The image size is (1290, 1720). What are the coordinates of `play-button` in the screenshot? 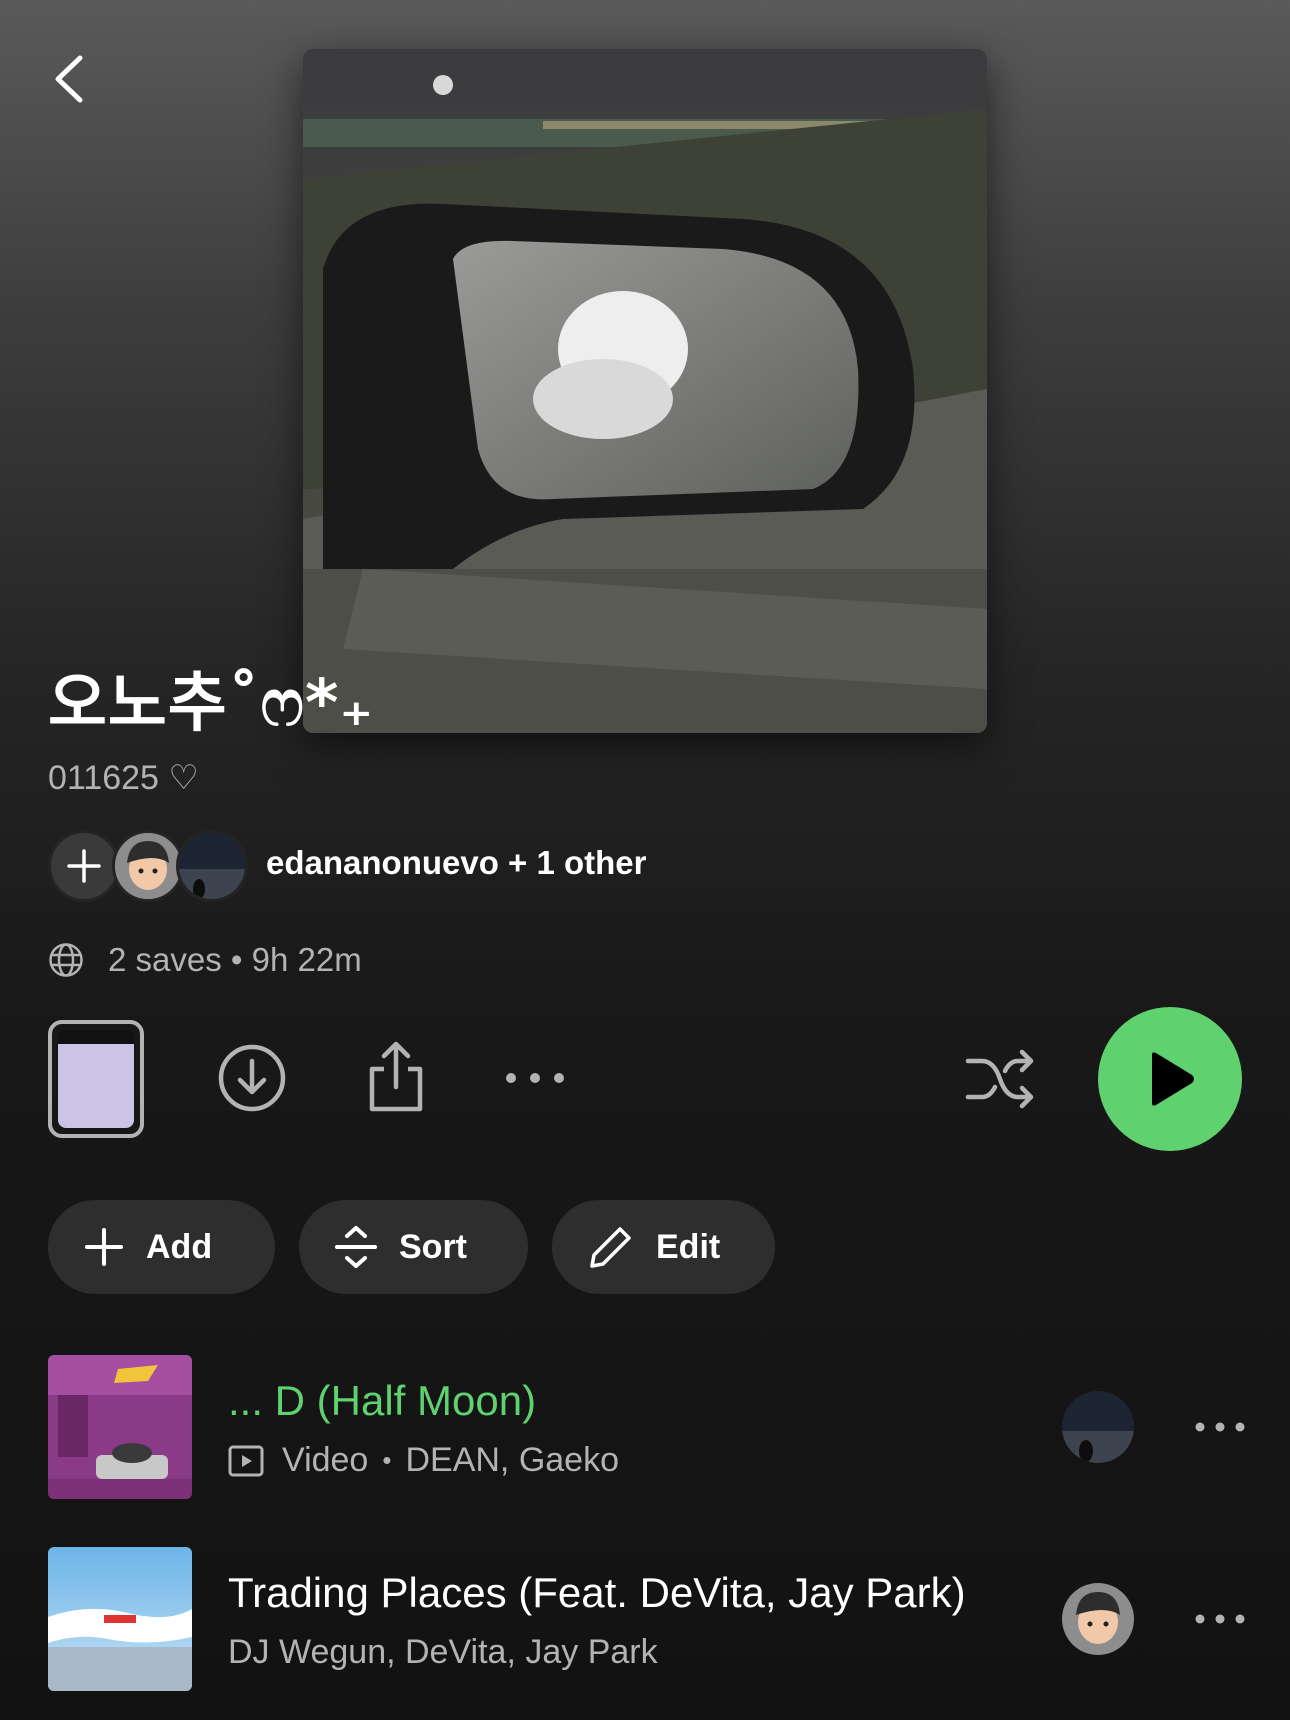 It's located at (1170, 1079).